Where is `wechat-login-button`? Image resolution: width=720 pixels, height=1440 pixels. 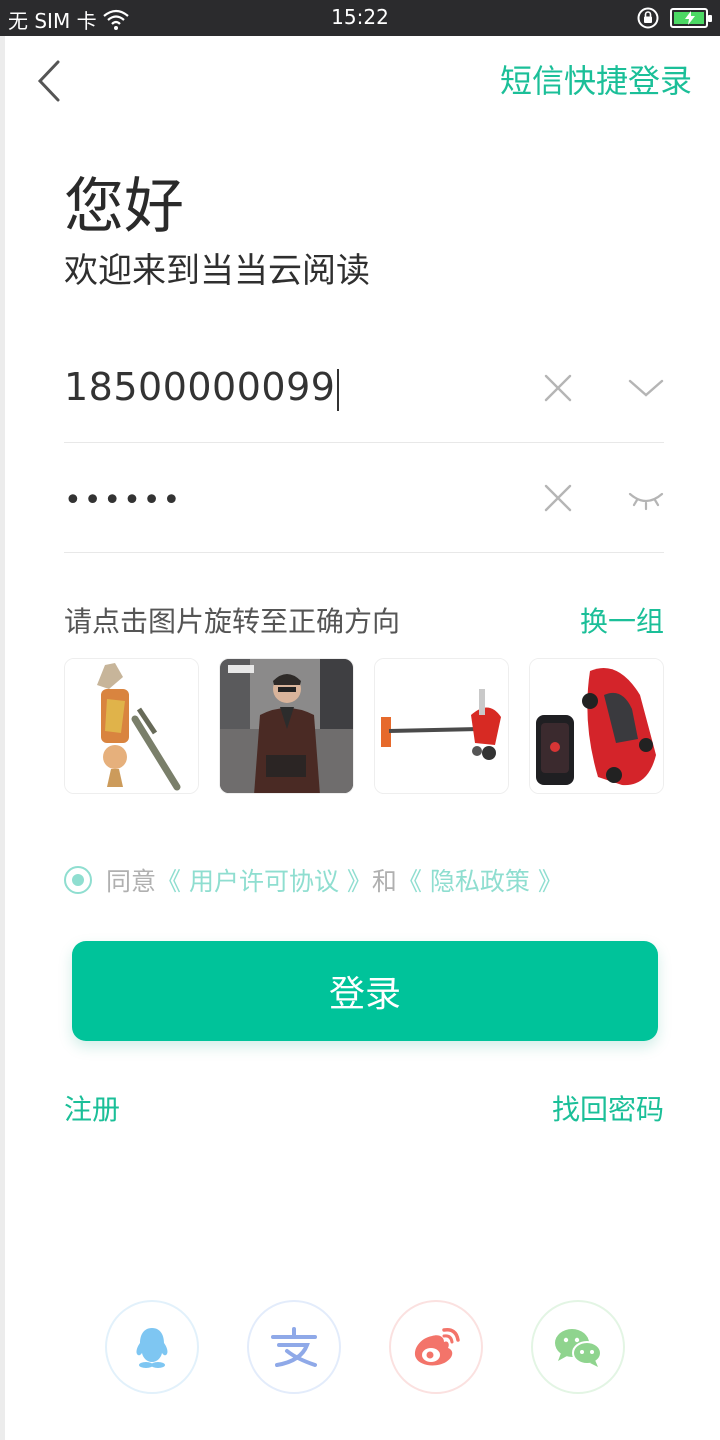 wechat-login-button is located at coordinates (578, 1347).